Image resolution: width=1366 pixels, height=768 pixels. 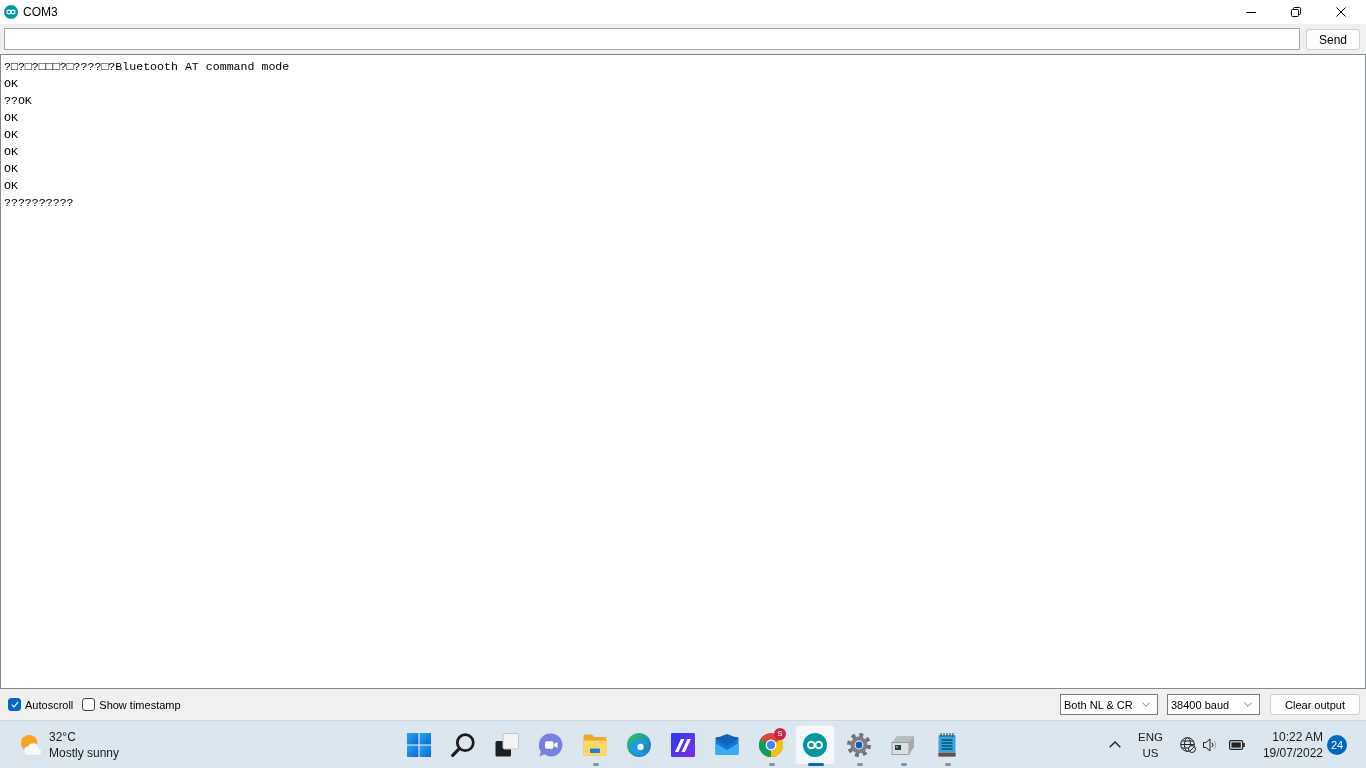 What do you see at coordinates (595, 744) in the screenshot?
I see `folder-icon` at bounding box center [595, 744].